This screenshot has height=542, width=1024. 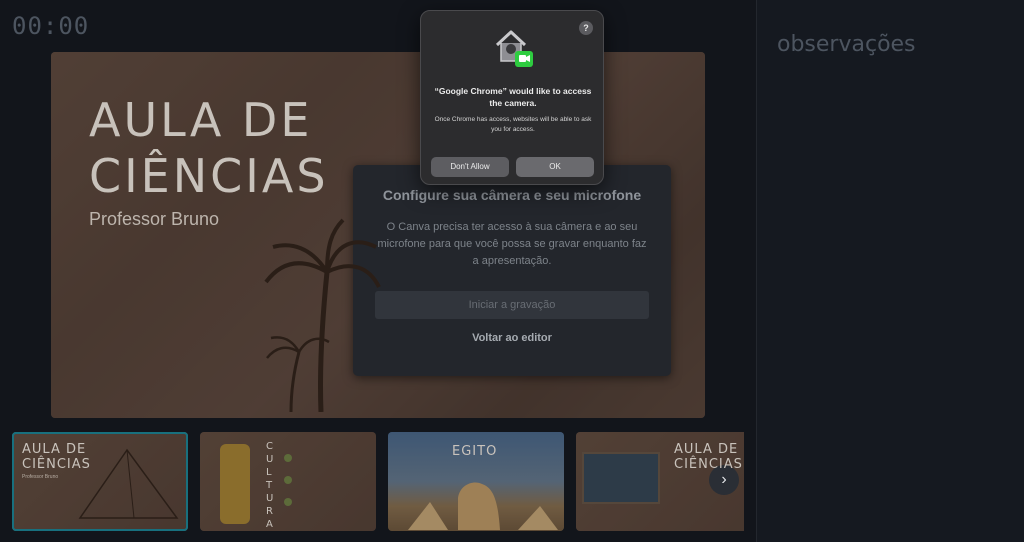 I want to click on slide-title-line2: CIÊNCIAS, so click(x=209, y=176).